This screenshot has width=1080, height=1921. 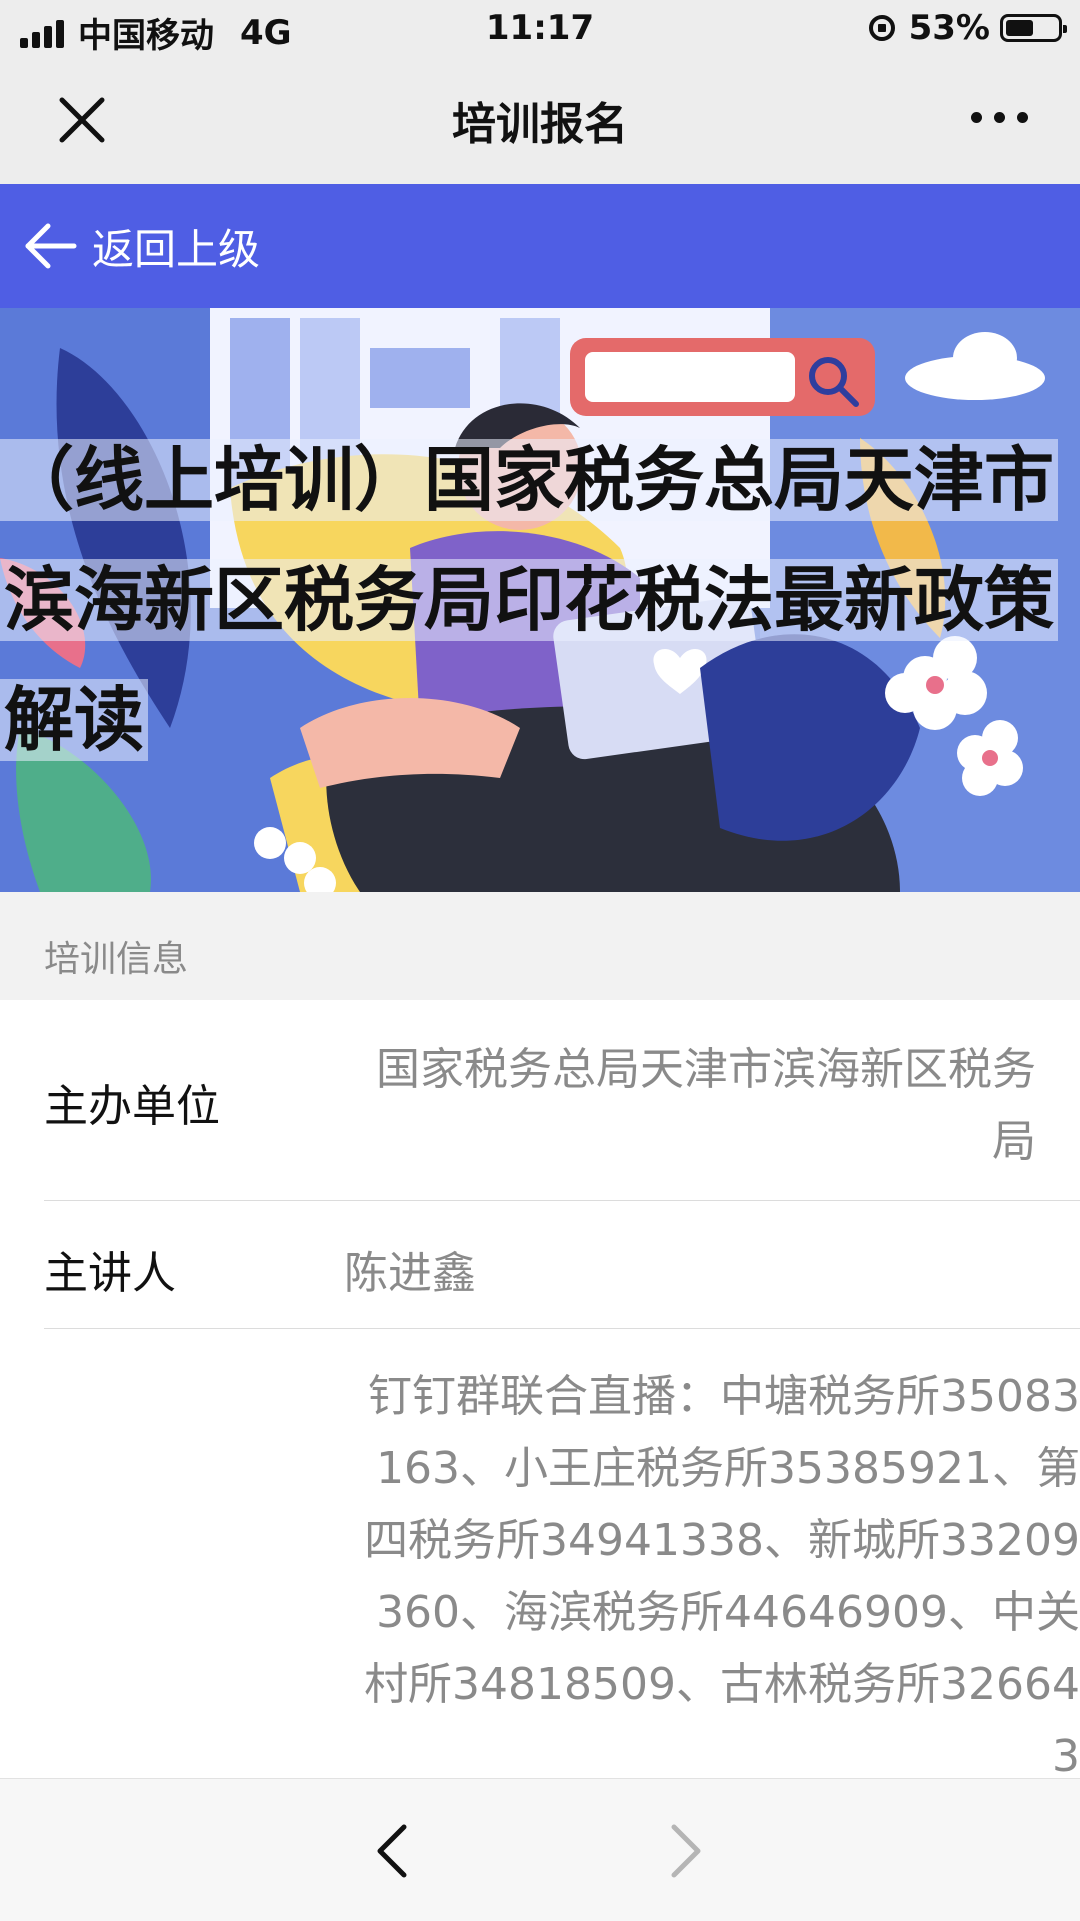 What do you see at coordinates (176, 249) in the screenshot?
I see `back-label: 返回上级` at bounding box center [176, 249].